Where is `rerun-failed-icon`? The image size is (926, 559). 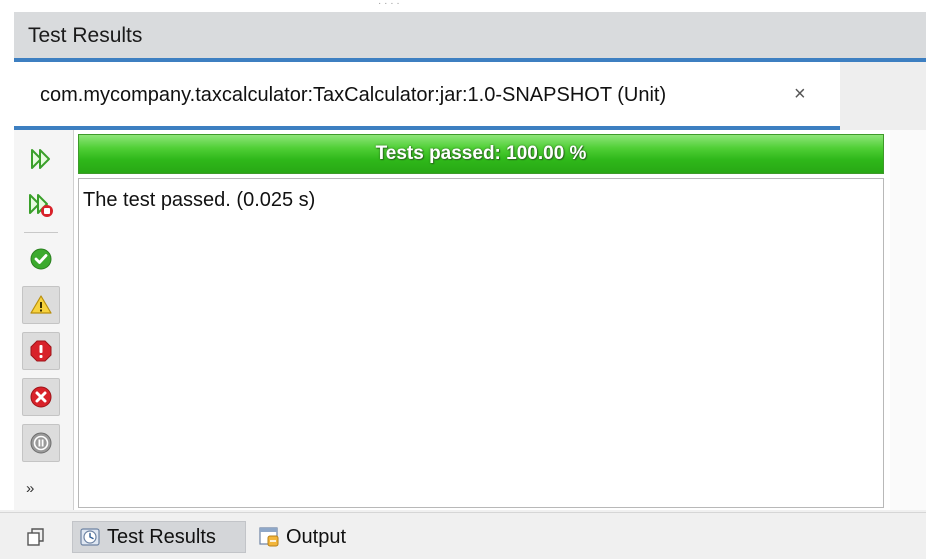
rerun-failed-icon is located at coordinates (41, 205).